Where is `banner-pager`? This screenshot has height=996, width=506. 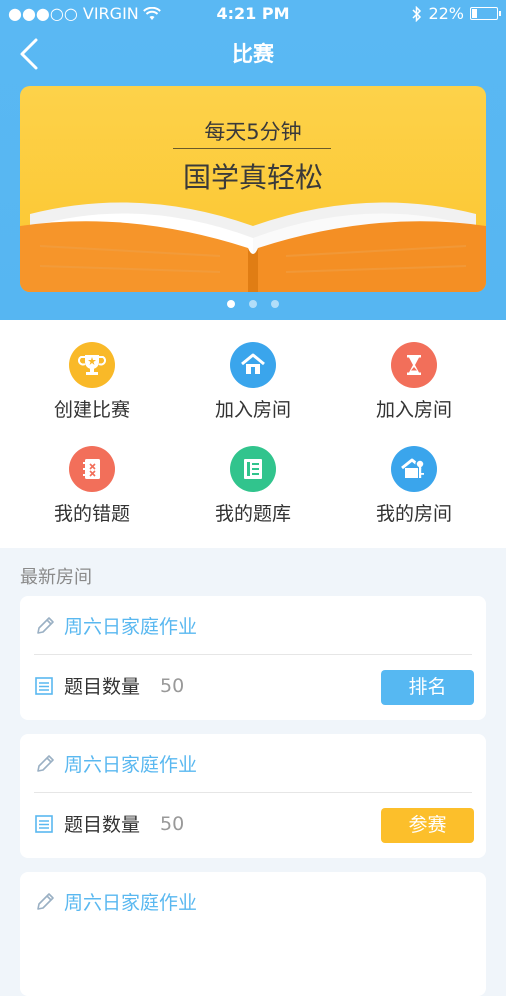 banner-pager is located at coordinates (253, 304).